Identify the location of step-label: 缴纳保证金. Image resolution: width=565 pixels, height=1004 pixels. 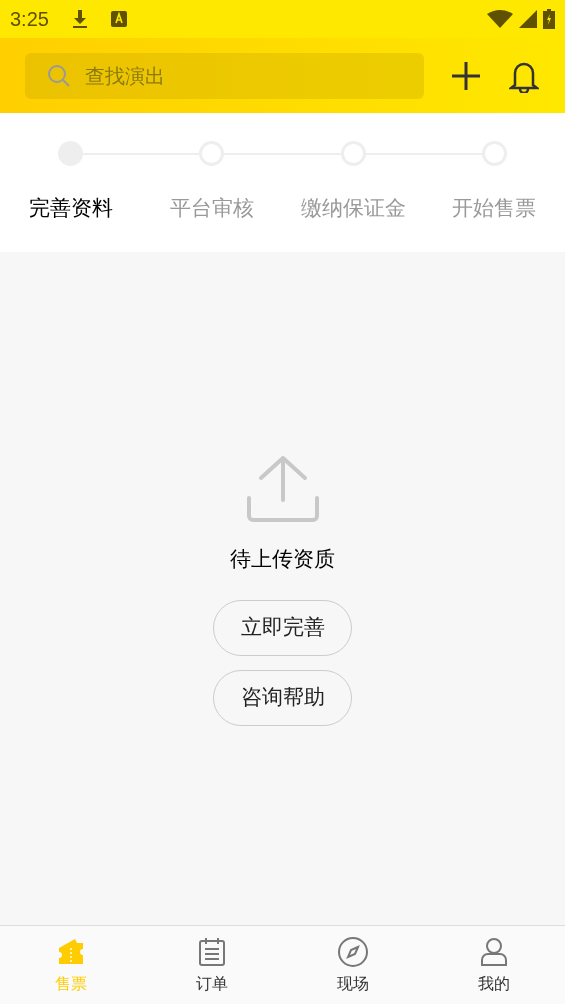
(353, 208).